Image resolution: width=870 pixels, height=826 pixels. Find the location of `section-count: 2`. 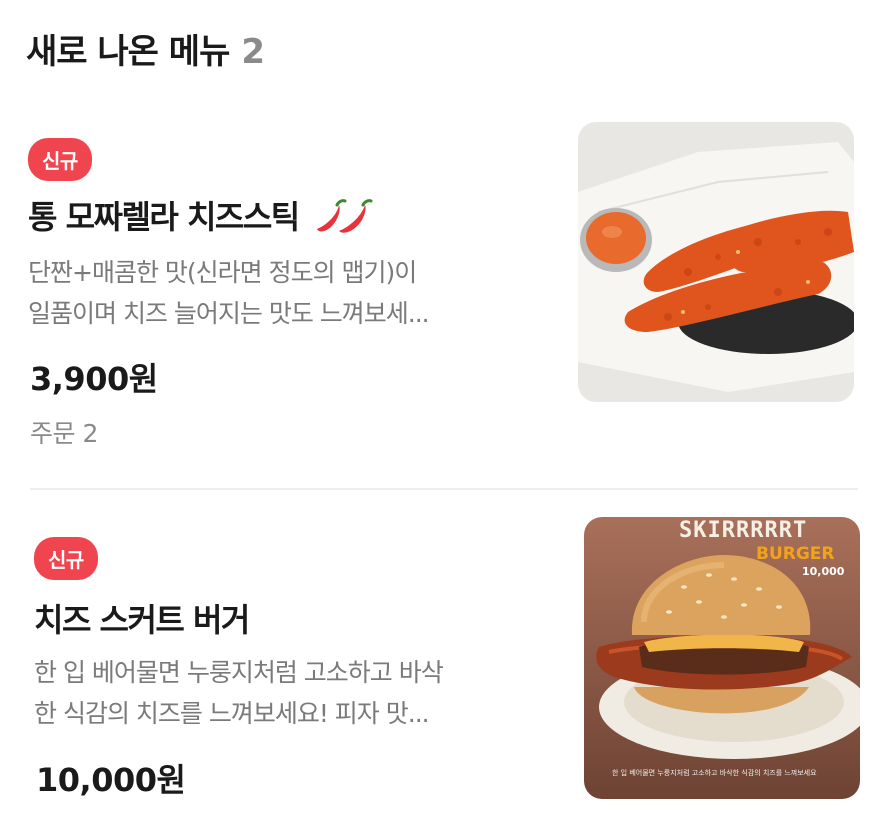

section-count: 2 is located at coordinates (253, 52).